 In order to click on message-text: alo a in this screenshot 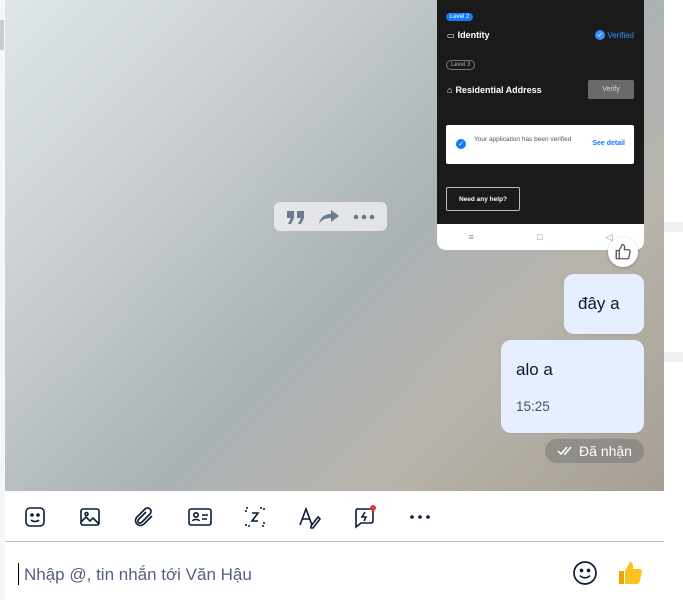, I will do `click(534, 369)`.